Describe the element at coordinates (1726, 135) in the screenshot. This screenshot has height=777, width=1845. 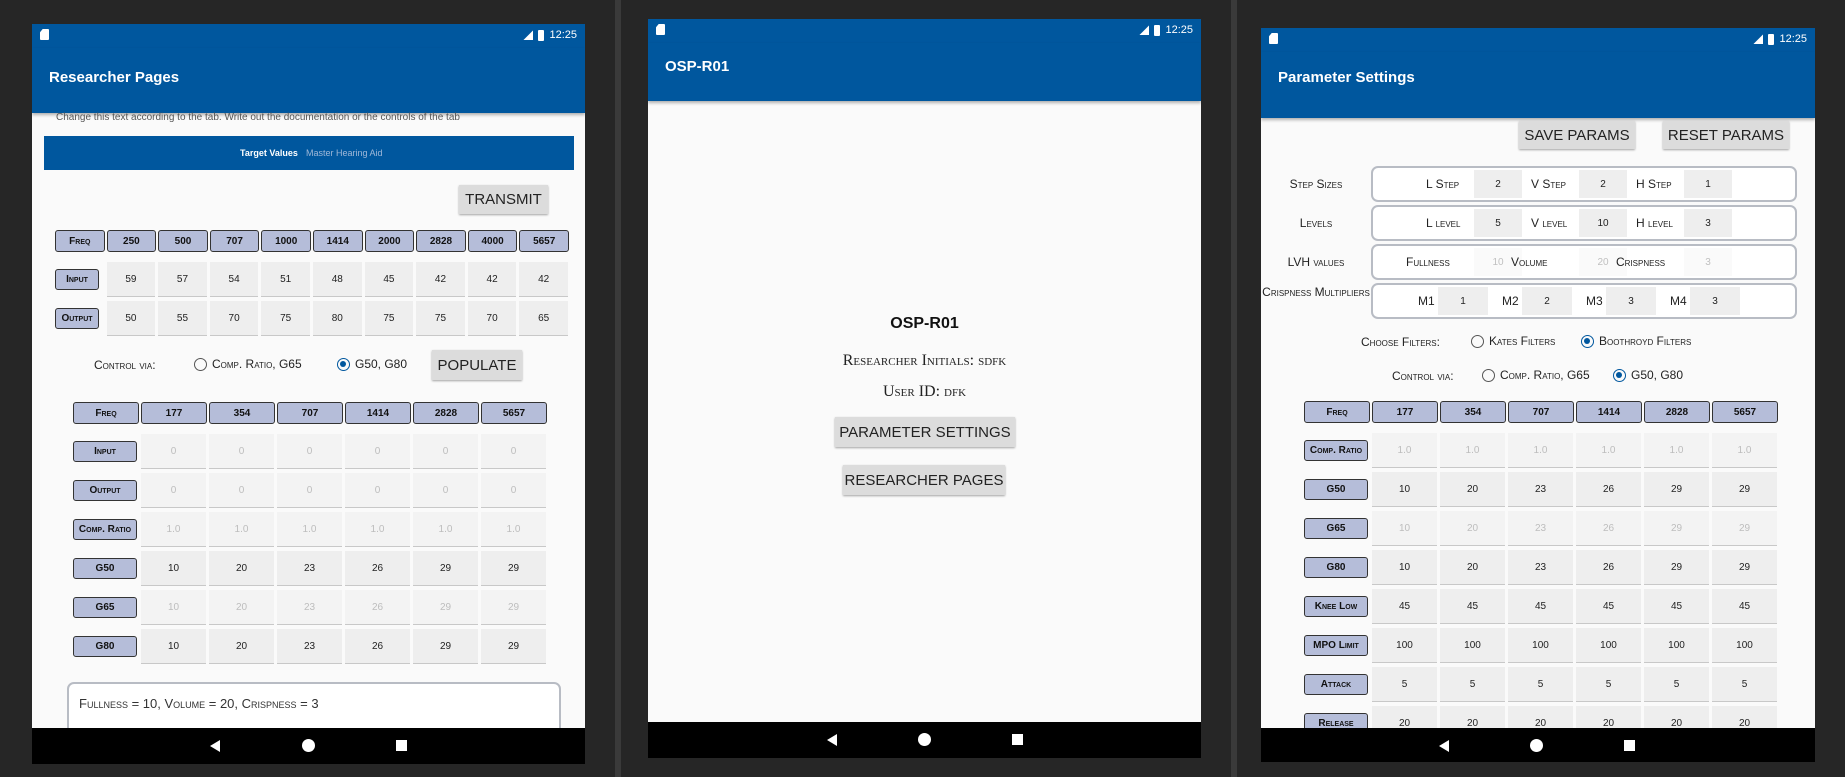
I see `reset-params-button: RESET PARAMS` at that location.